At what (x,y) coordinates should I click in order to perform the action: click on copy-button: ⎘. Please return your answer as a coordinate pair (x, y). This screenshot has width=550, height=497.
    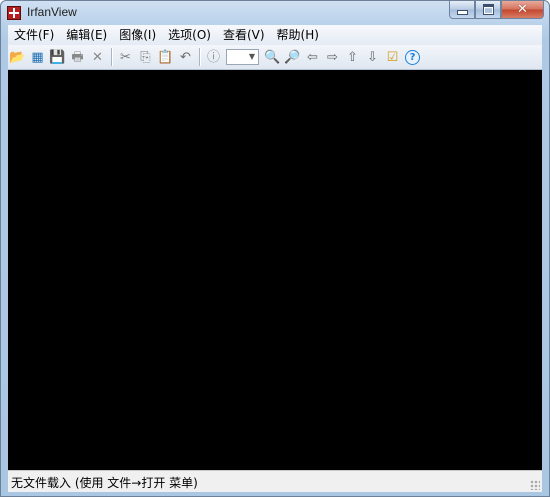
    Looking at the image, I should click on (145, 57).